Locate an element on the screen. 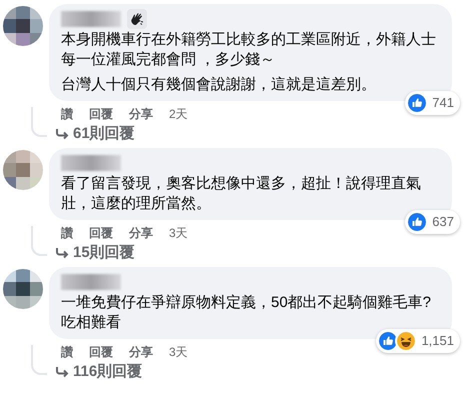 The image size is (470, 409). hand-badge-icon is located at coordinates (137, 19).